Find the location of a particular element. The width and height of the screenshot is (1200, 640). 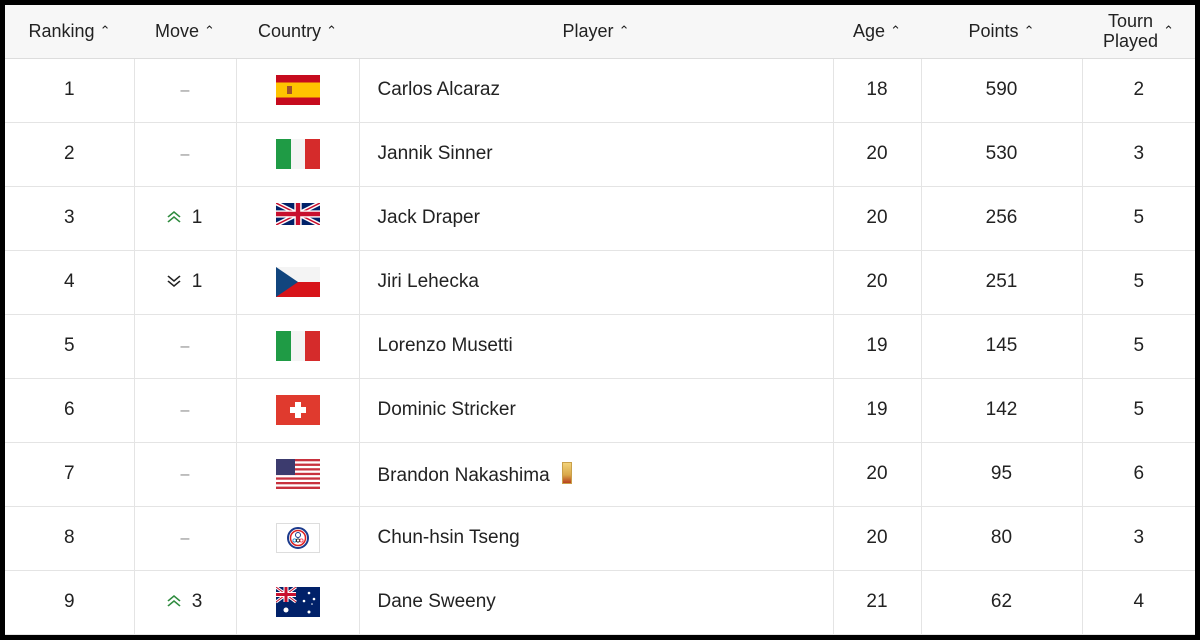

column-label: Ranking is located at coordinates (61, 31).